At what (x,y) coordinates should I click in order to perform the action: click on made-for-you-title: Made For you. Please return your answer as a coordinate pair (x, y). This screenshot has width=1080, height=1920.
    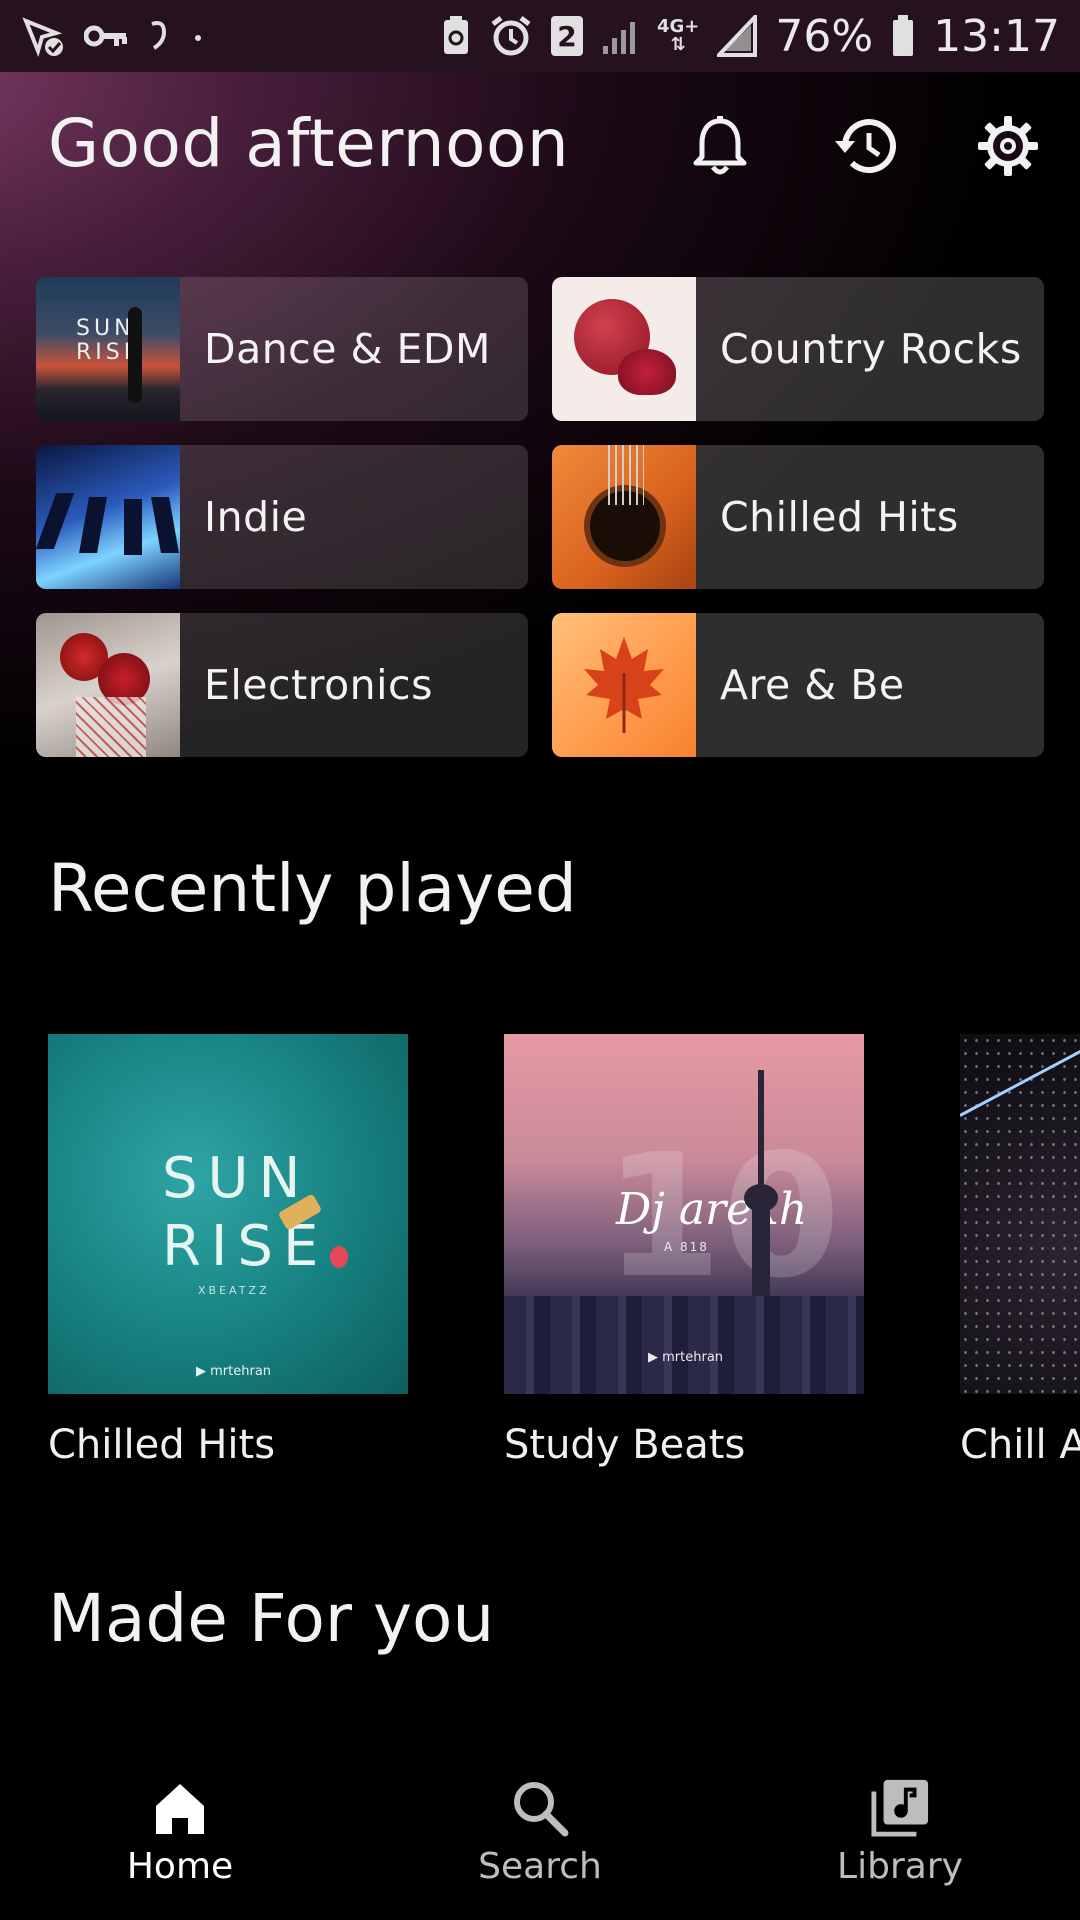
    Looking at the image, I should click on (271, 1618).